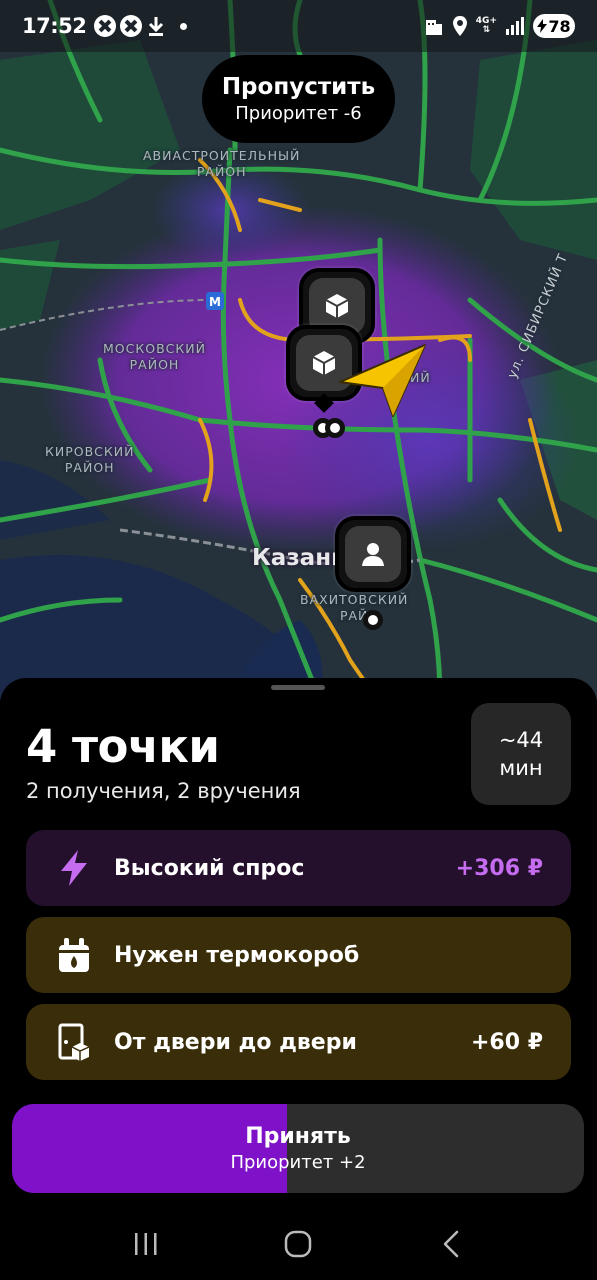 The width and height of the screenshot is (597, 1280). Describe the element at coordinates (156, 26) in the screenshot. I see `download-icon` at that location.